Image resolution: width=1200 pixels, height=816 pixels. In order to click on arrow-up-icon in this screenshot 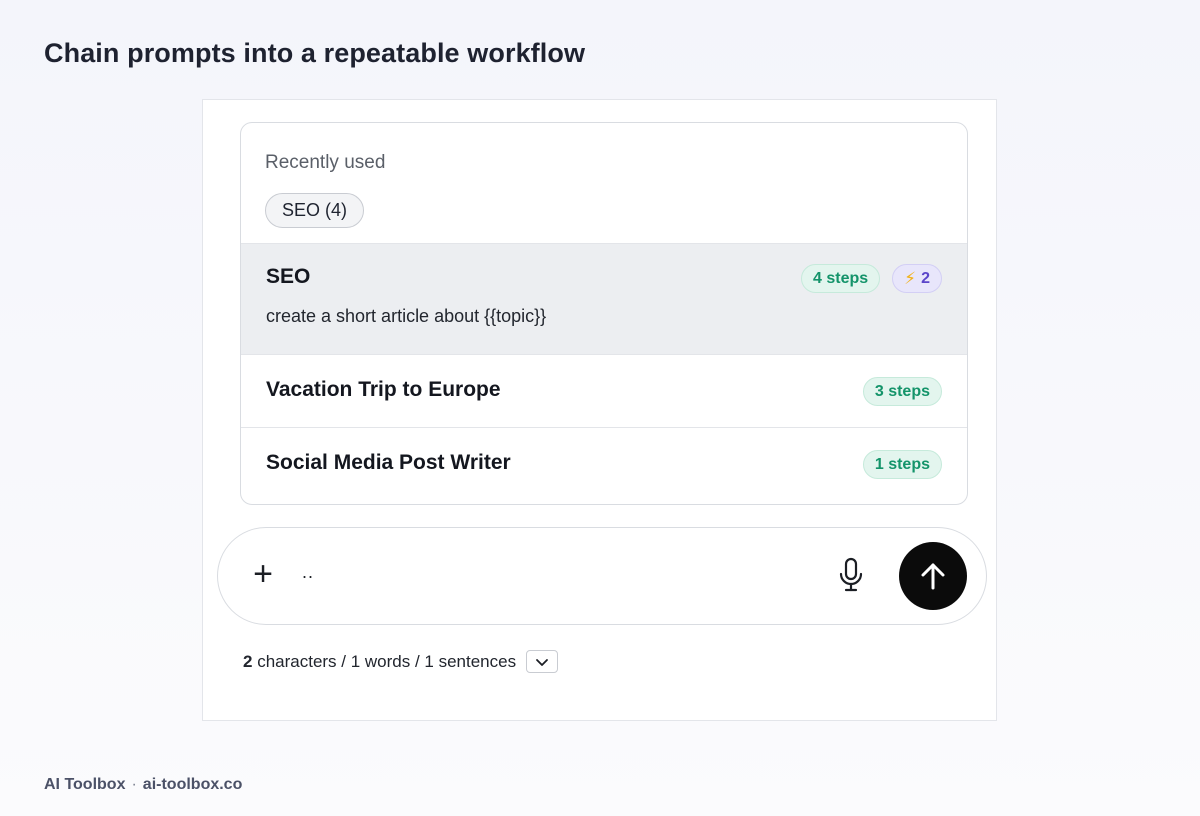, I will do `click(933, 576)`.